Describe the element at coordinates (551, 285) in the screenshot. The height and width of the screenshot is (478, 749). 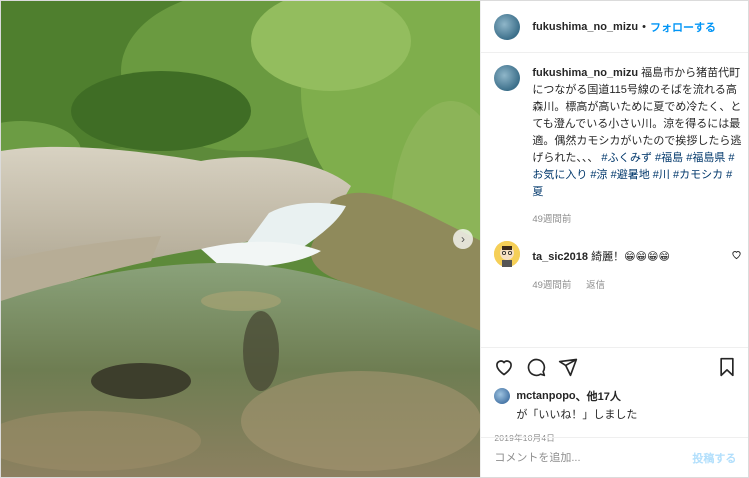
I see `comment-timestamp: 49週間前` at that location.